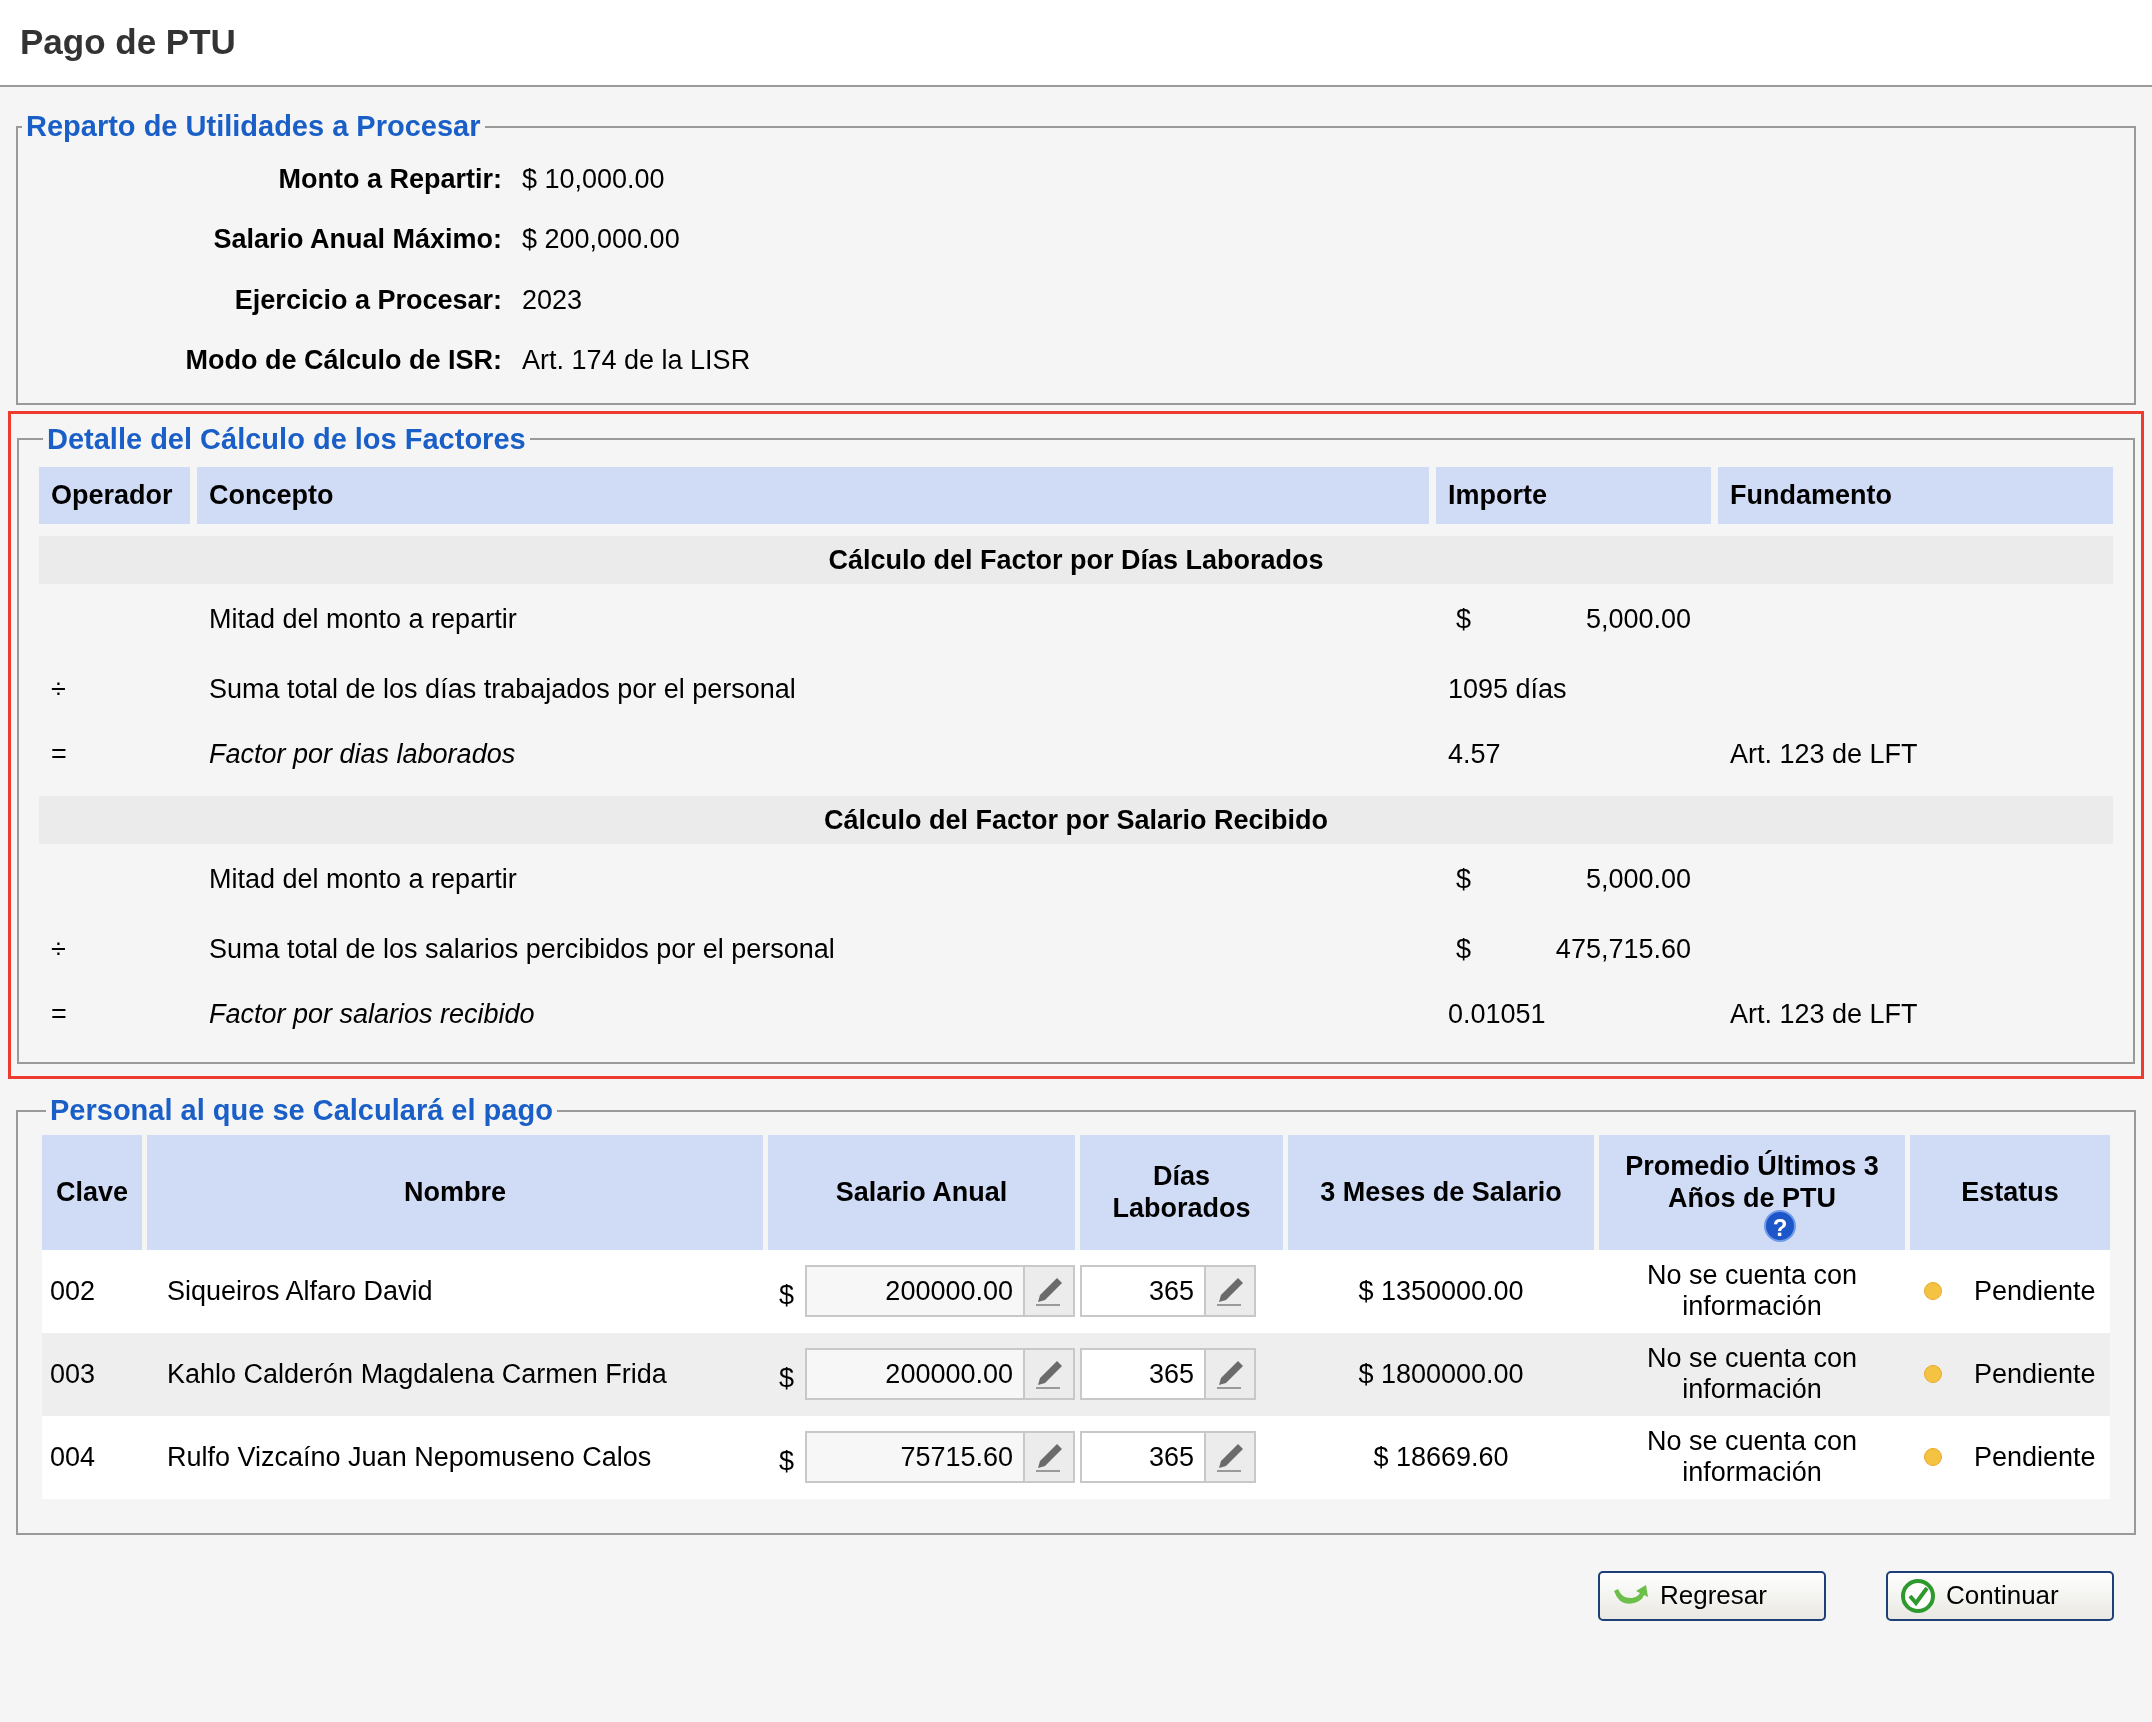 The height and width of the screenshot is (1722, 2152). Describe the element at coordinates (1915, 495) in the screenshot. I see `column-header: Fundamento` at that location.